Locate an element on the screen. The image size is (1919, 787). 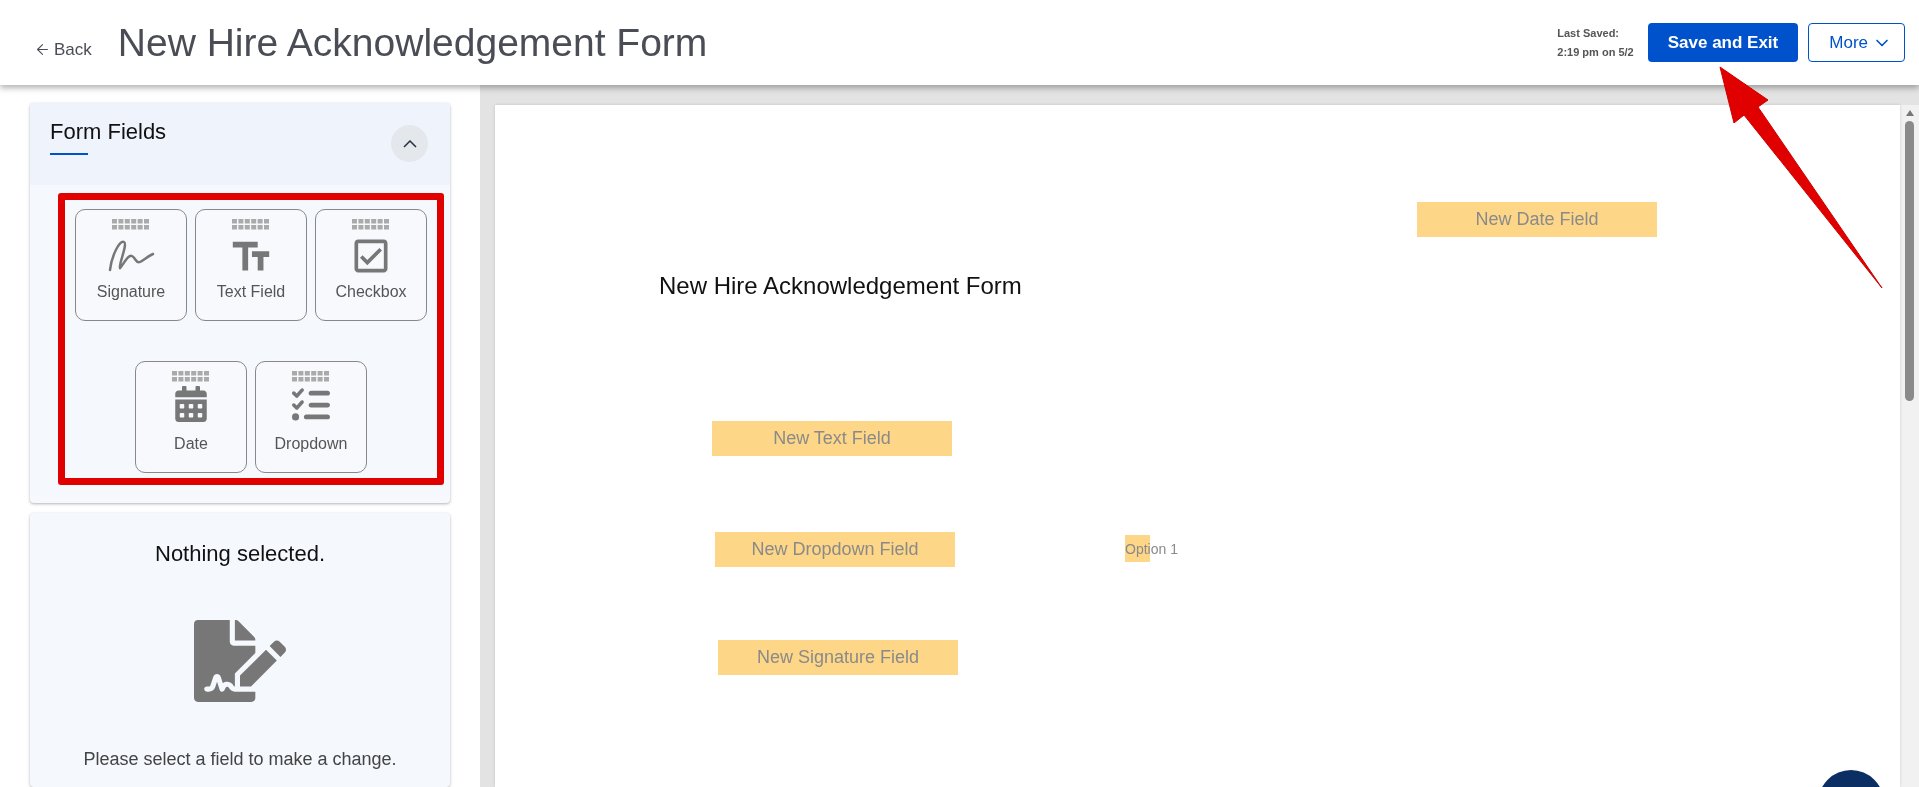
more-button: More is located at coordinates (1856, 42).